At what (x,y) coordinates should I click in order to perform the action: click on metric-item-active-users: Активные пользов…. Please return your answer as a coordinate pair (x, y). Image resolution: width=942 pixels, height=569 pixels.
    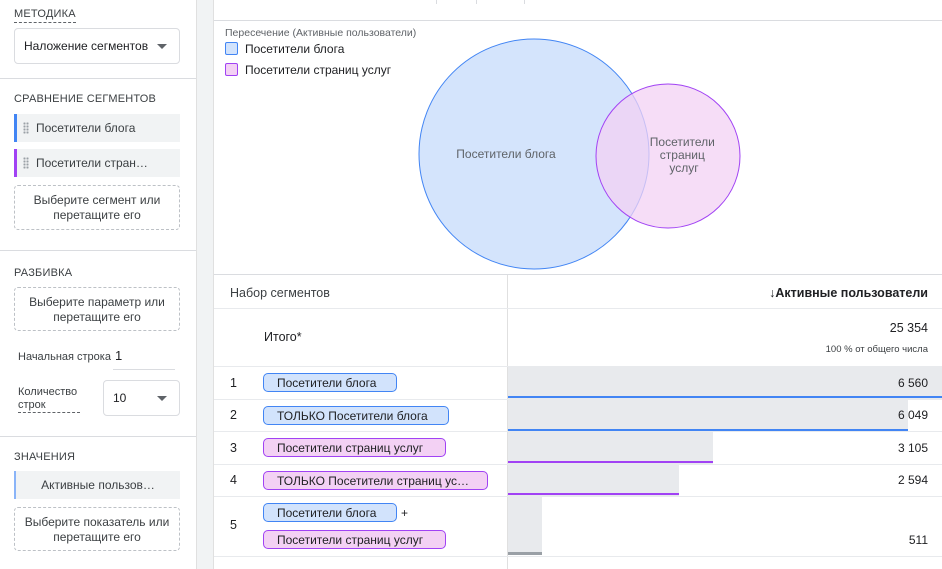
    Looking at the image, I should click on (97, 485).